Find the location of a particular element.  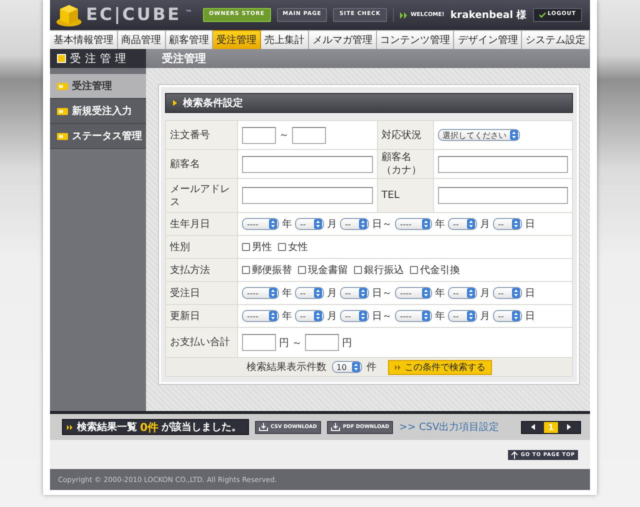

triangle-icon is located at coordinates (175, 103).